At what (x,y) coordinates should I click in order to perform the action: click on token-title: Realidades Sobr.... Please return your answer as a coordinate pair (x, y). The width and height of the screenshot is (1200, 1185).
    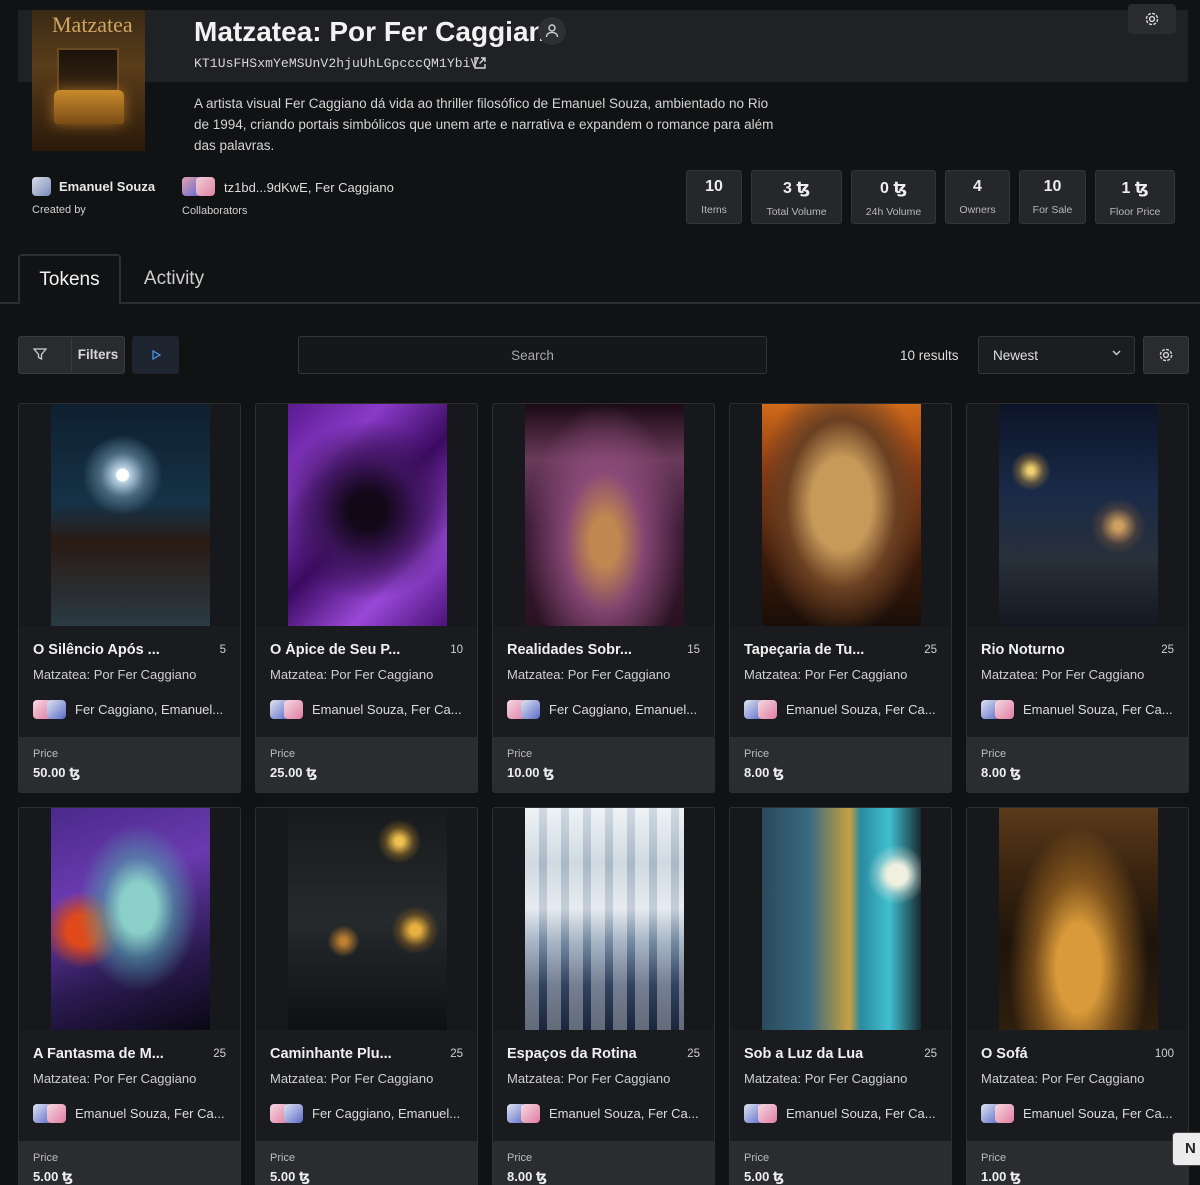
    Looking at the image, I should click on (581, 650).